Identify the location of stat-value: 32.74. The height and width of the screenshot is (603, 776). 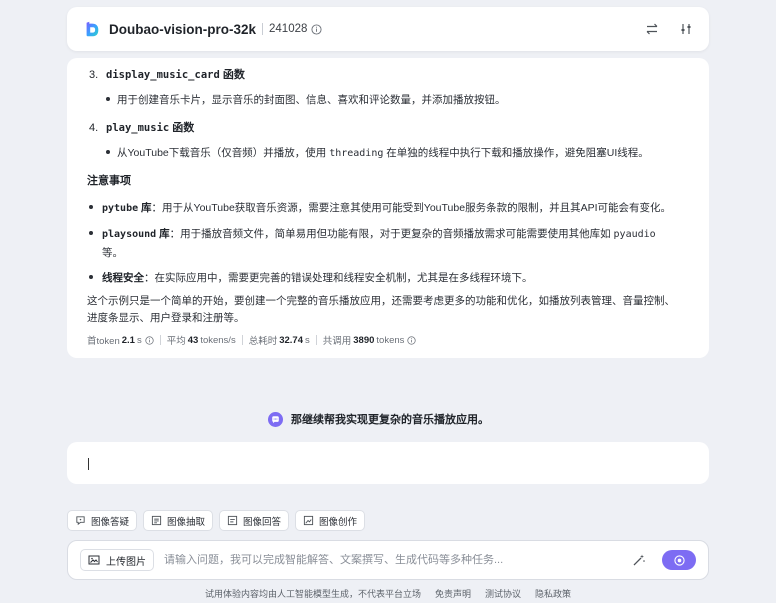
(291, 340).